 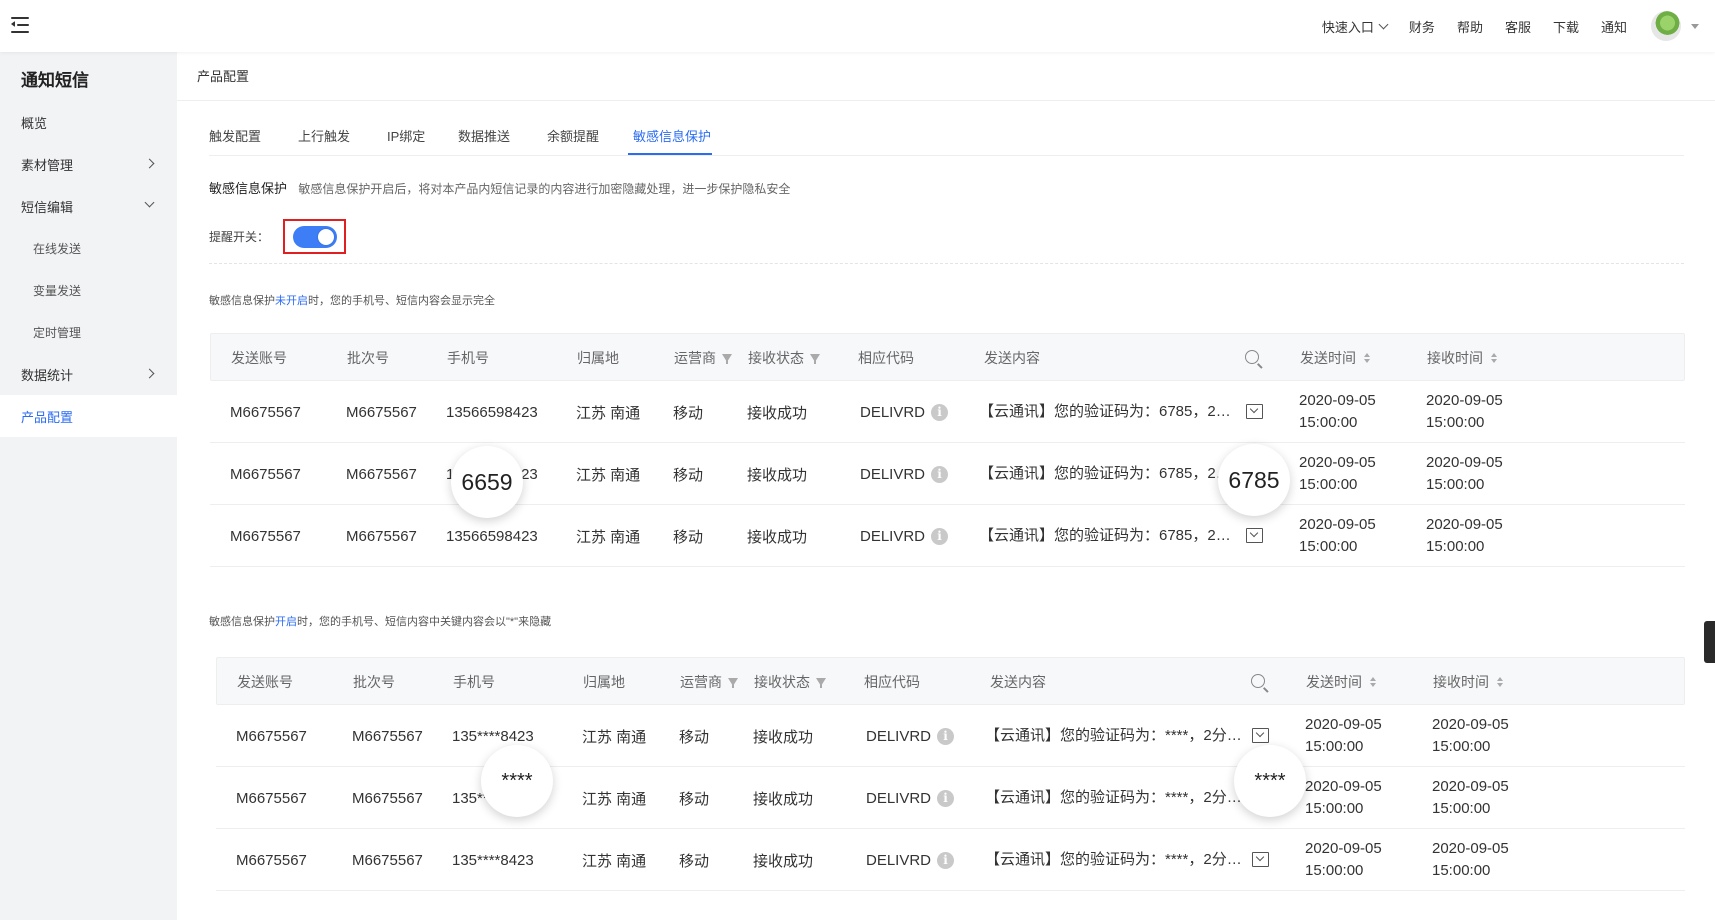 I want to click on menu-toggle-icon, so click(x=21, y=25).